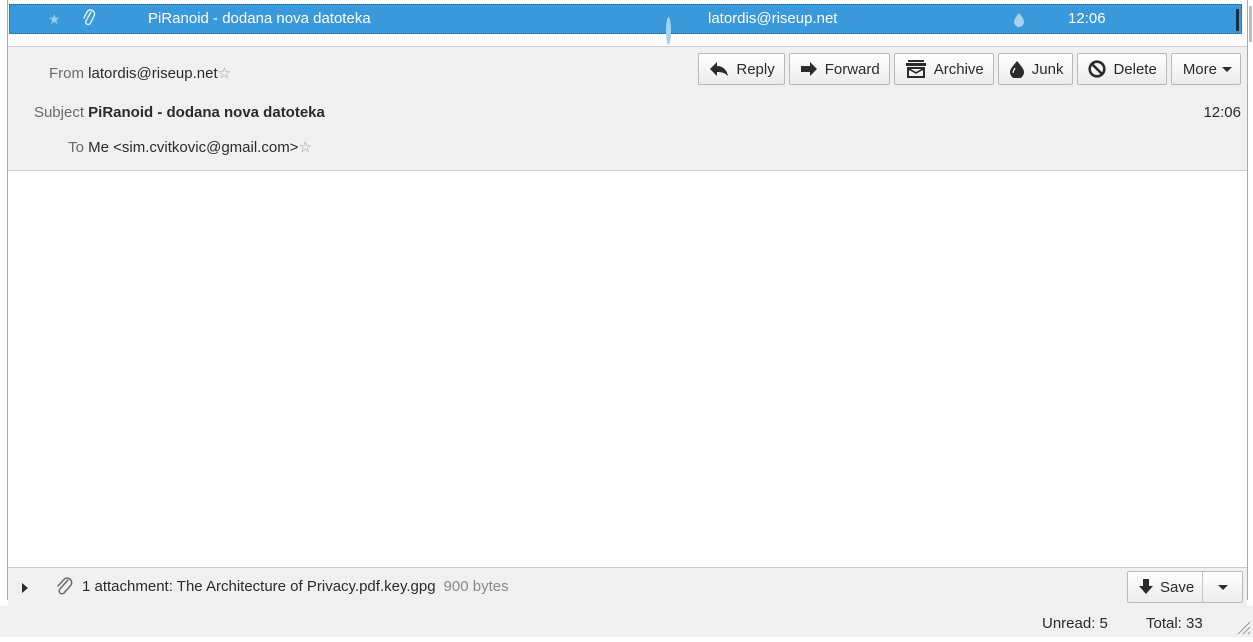  What do you see at coordinates (1177, 587) in the screenshot?
I see `save-label: Save` at bounding box center [1177, 587].